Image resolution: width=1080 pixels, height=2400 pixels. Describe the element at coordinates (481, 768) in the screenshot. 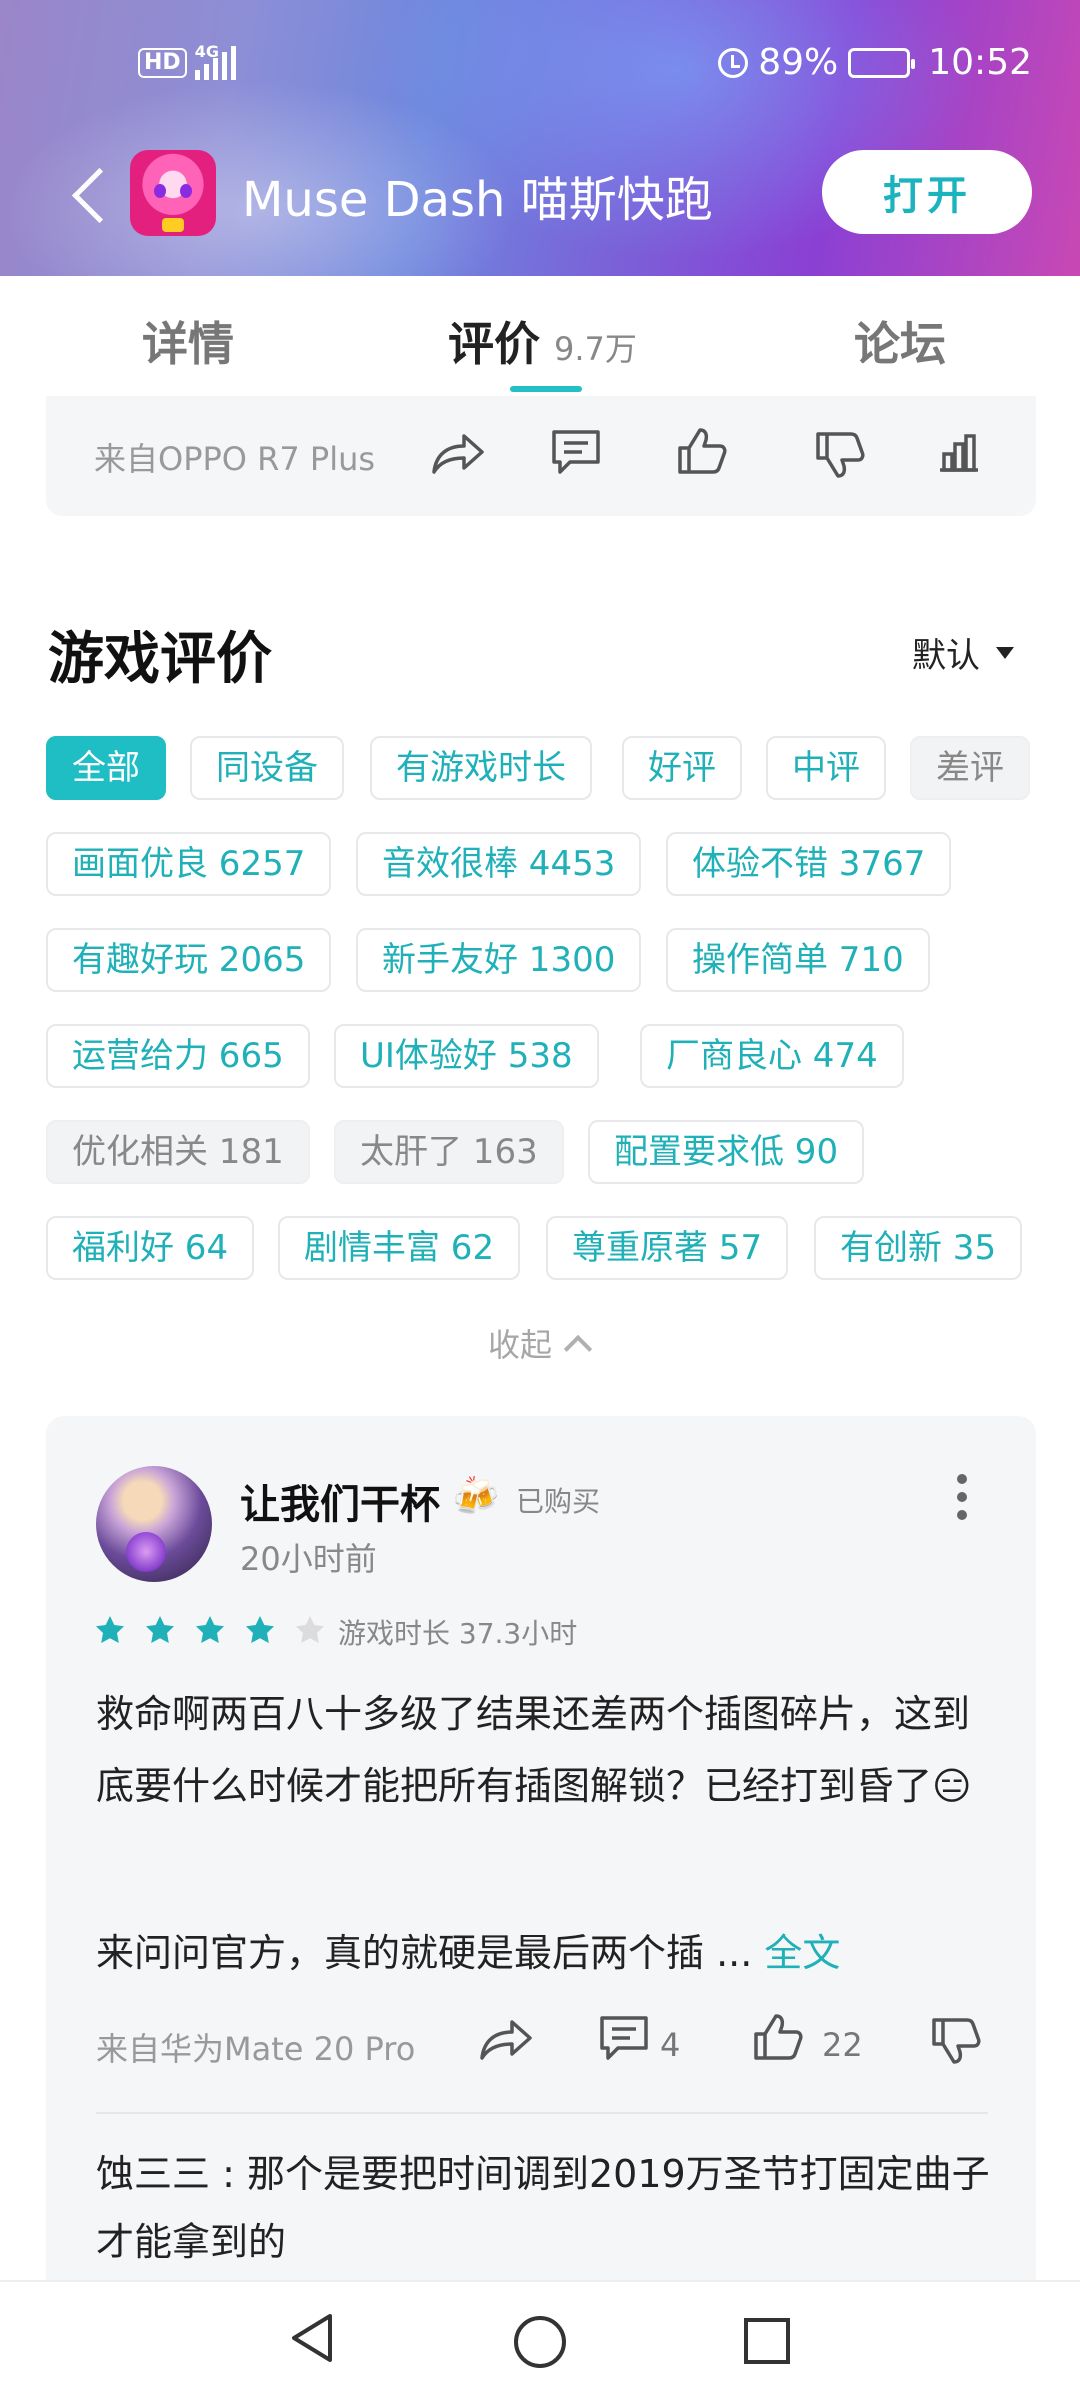

I see `filter-has-playtime: 有游戏时长` at that location.